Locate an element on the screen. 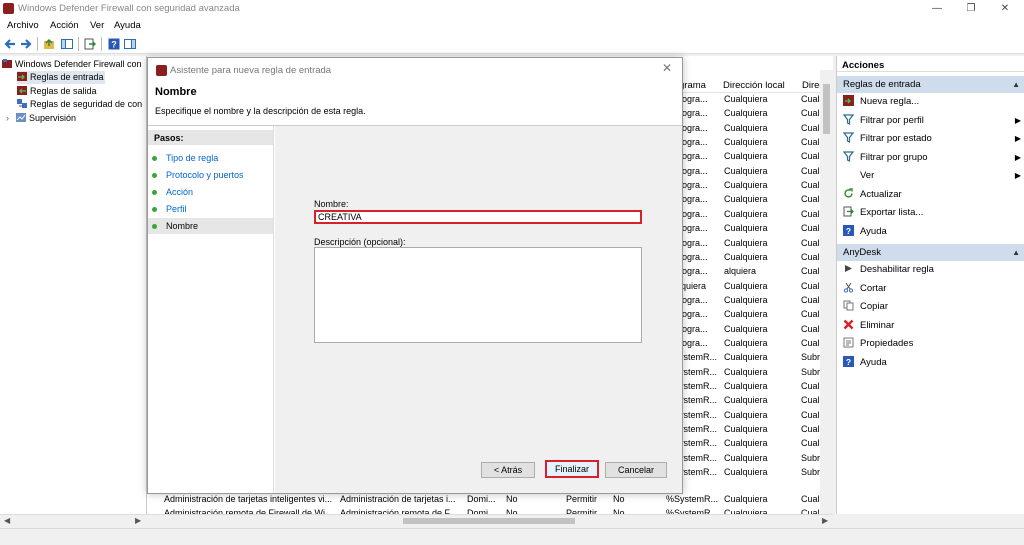  action-label: Eliminar is located at coordinates (877, 325).